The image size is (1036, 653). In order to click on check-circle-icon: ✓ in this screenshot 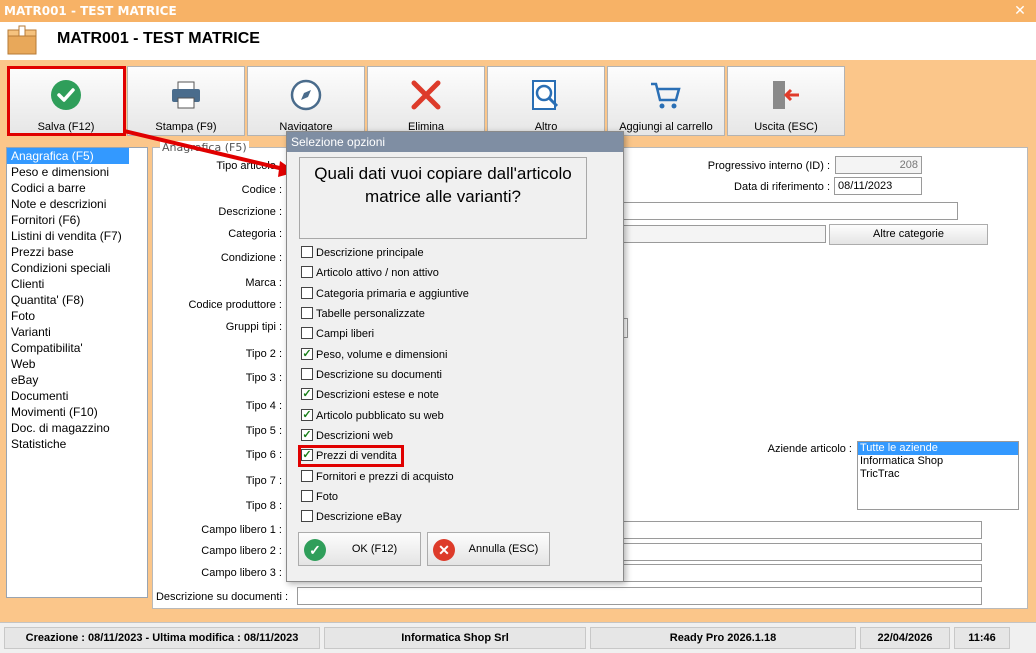, I will do `click(315, 550)`.